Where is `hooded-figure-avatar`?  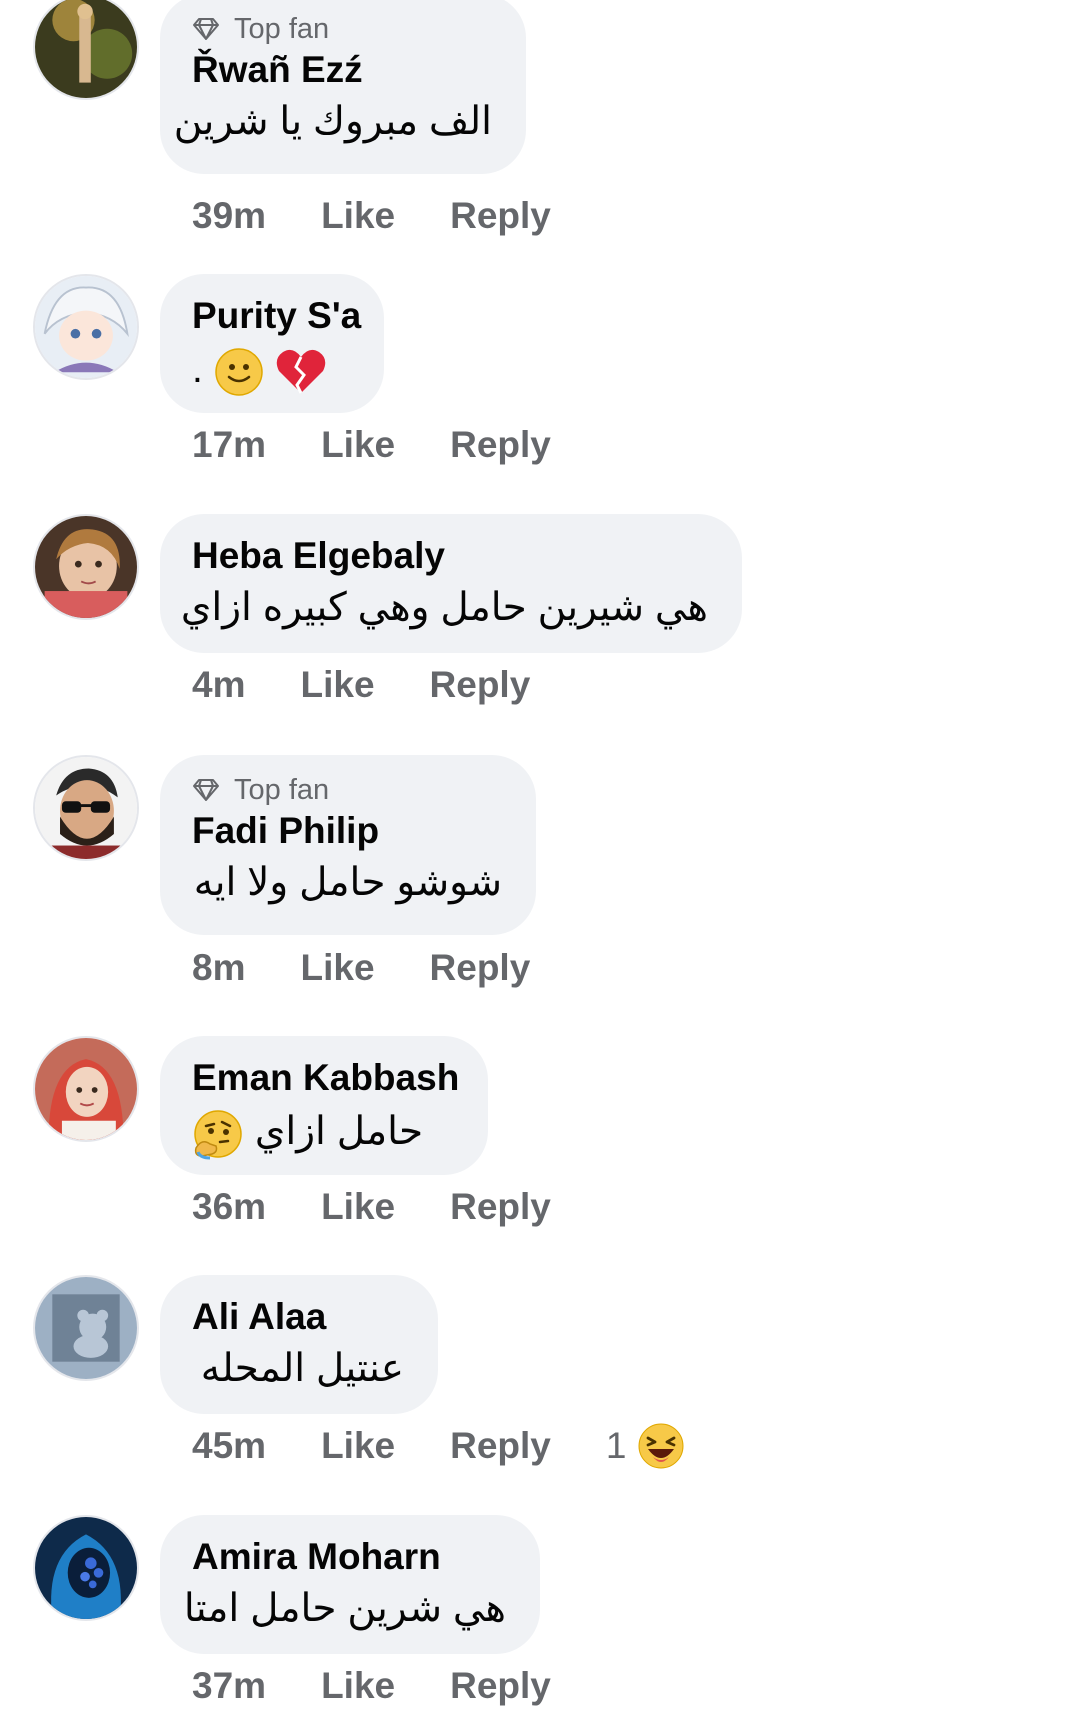
hooded-figure-avatar is located at coordinates (86, 1568).